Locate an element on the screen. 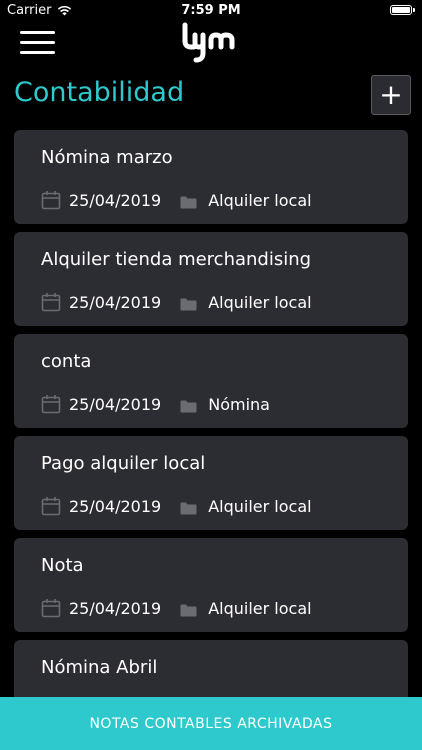 This screenshot has width=422, height=750. note-meta: 25/04/2019 Nómina is located at coordinates (155, 404).